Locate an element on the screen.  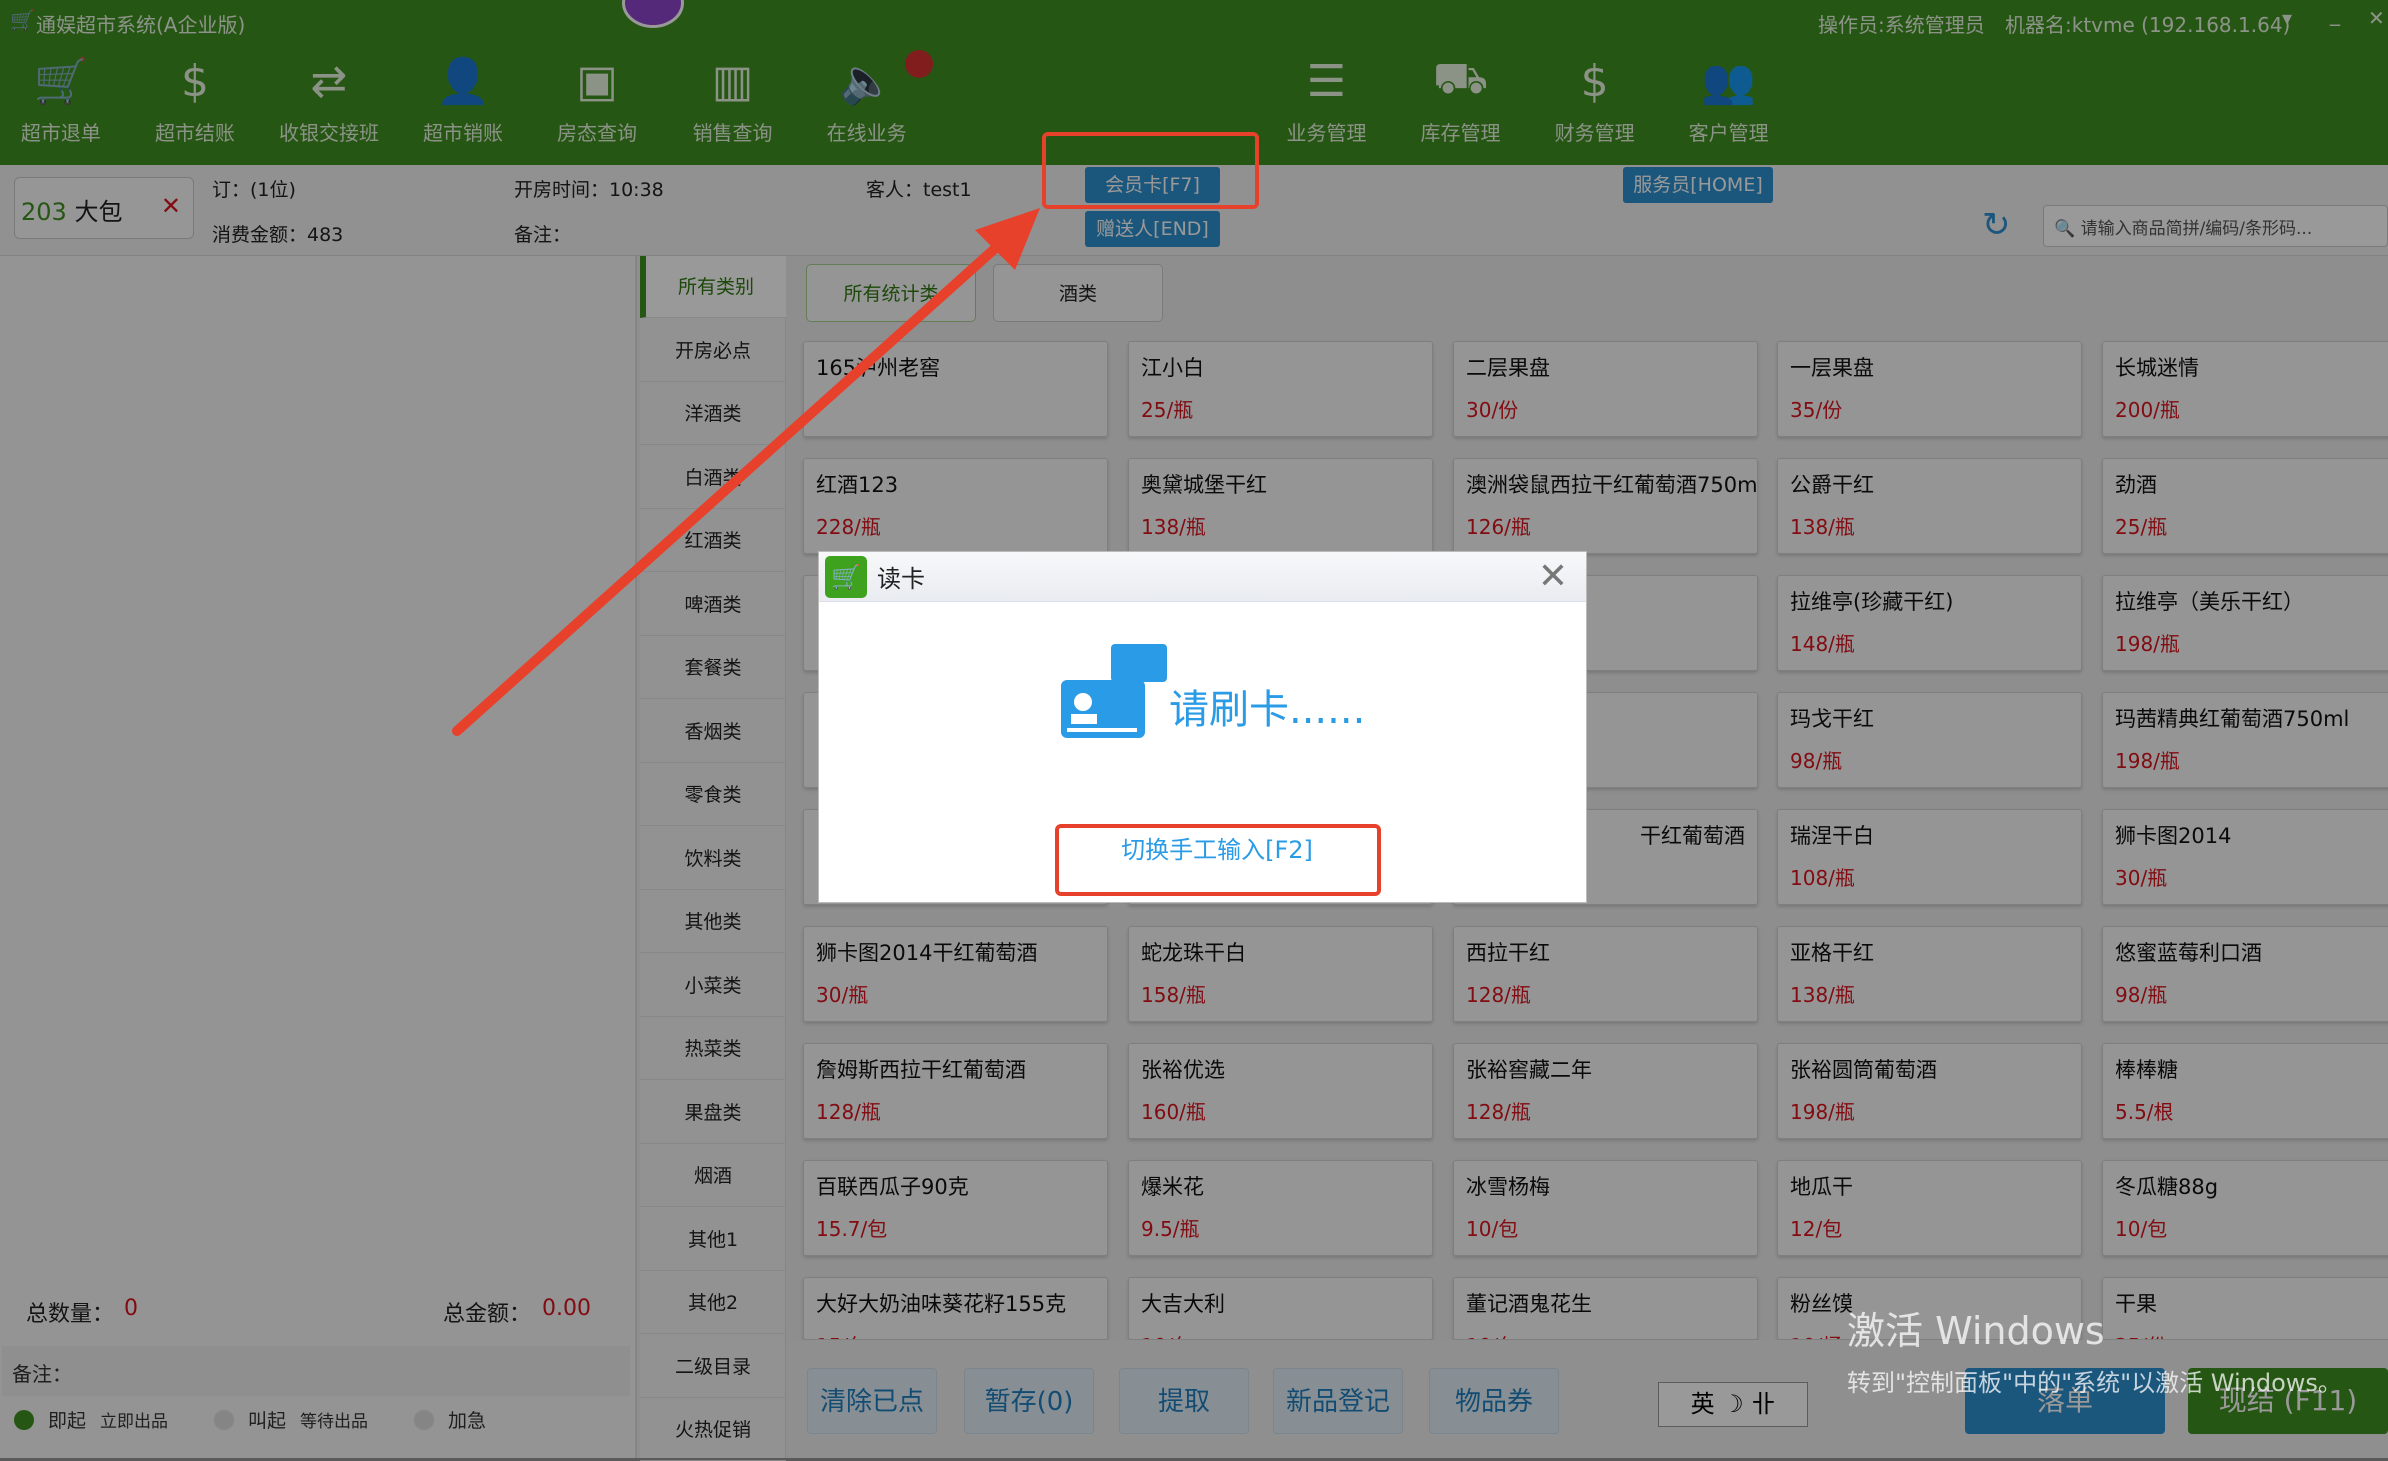
gift-person-button: 赠送人[END] is located at coordinates (1152, 229).